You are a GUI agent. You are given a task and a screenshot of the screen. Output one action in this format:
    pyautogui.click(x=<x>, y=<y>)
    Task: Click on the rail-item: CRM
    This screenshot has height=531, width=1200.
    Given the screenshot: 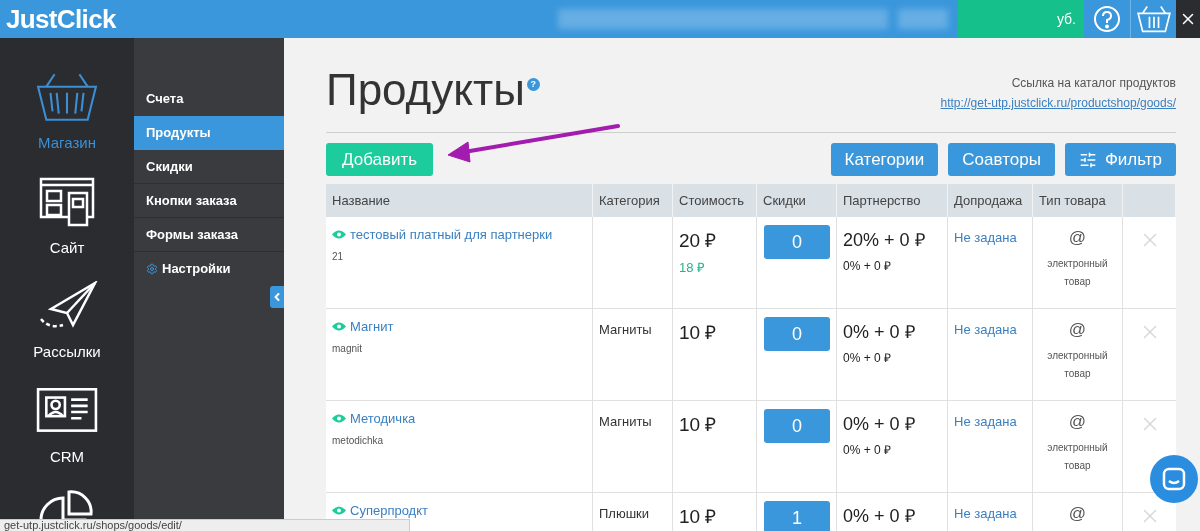 What is the action you would take?
    pyautogui.click(x=67, y=426)
    